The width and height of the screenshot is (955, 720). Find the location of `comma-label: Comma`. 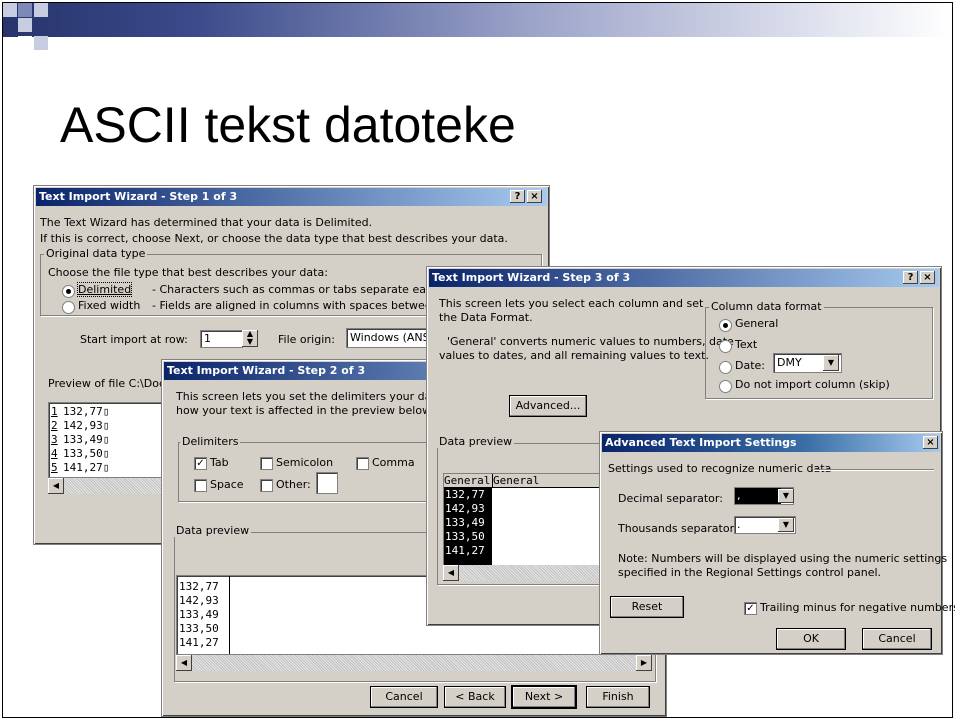

comma-label: Comma is located at coordinates (393, 462).